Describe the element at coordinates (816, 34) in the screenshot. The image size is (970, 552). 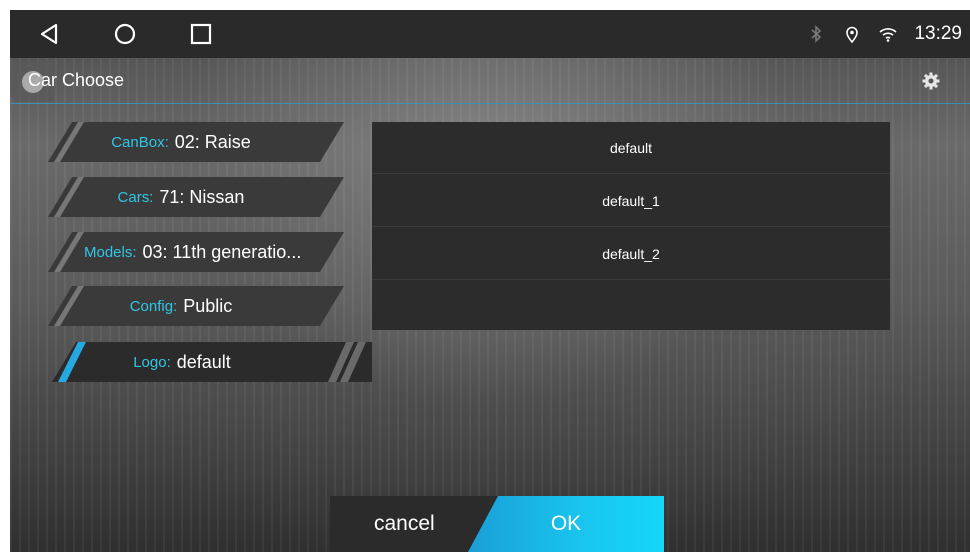
I see `bluetooth-icon` at that location.